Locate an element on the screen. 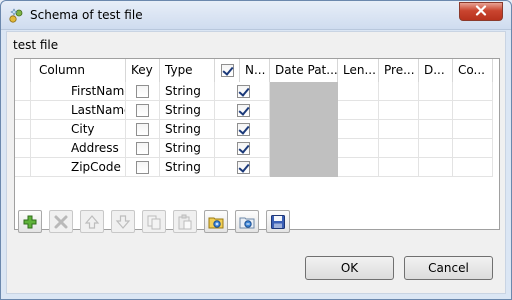  title-bar: Schema of test file is located at coordinates (256, 15).